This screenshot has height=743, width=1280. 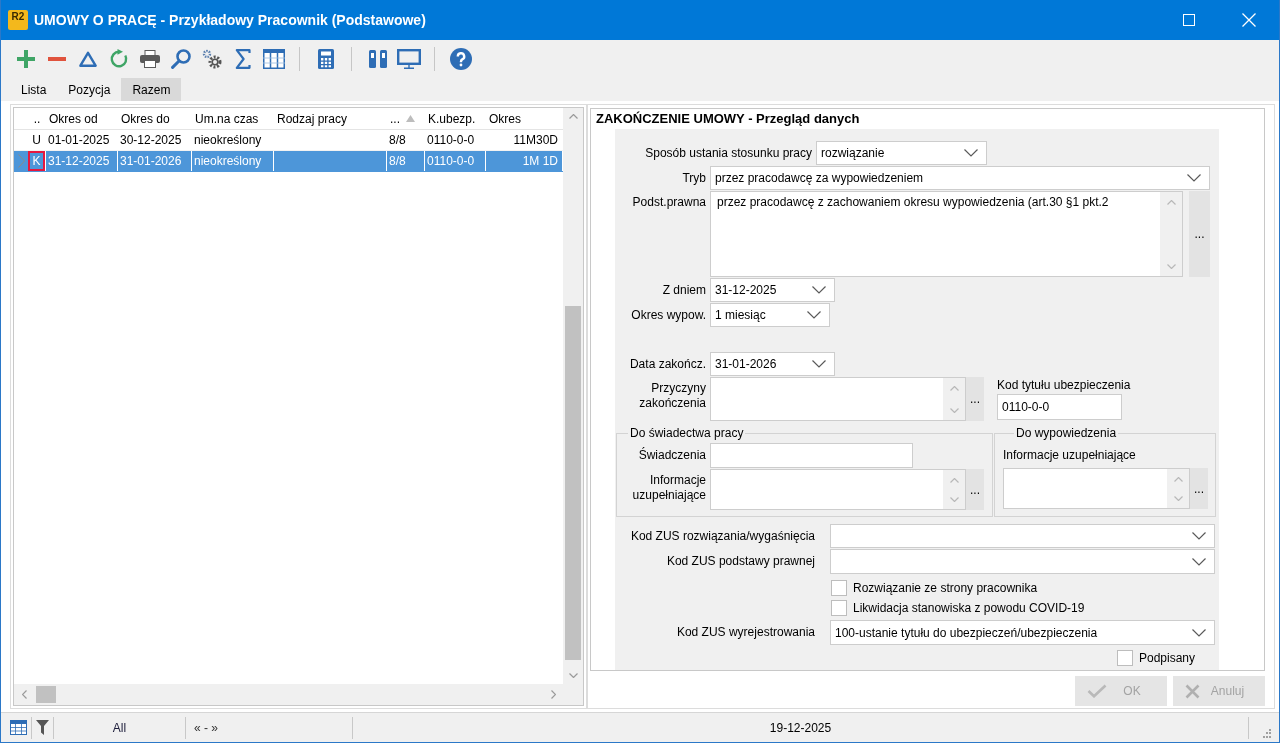 What do you see at coordinates (56, 58) in the screenshot?
I see `minus-icon` at bounding box center [56, 58].